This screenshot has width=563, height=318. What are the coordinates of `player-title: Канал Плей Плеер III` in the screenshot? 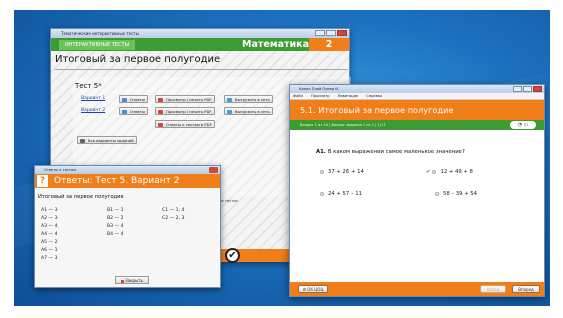 It's located at (319, 89).